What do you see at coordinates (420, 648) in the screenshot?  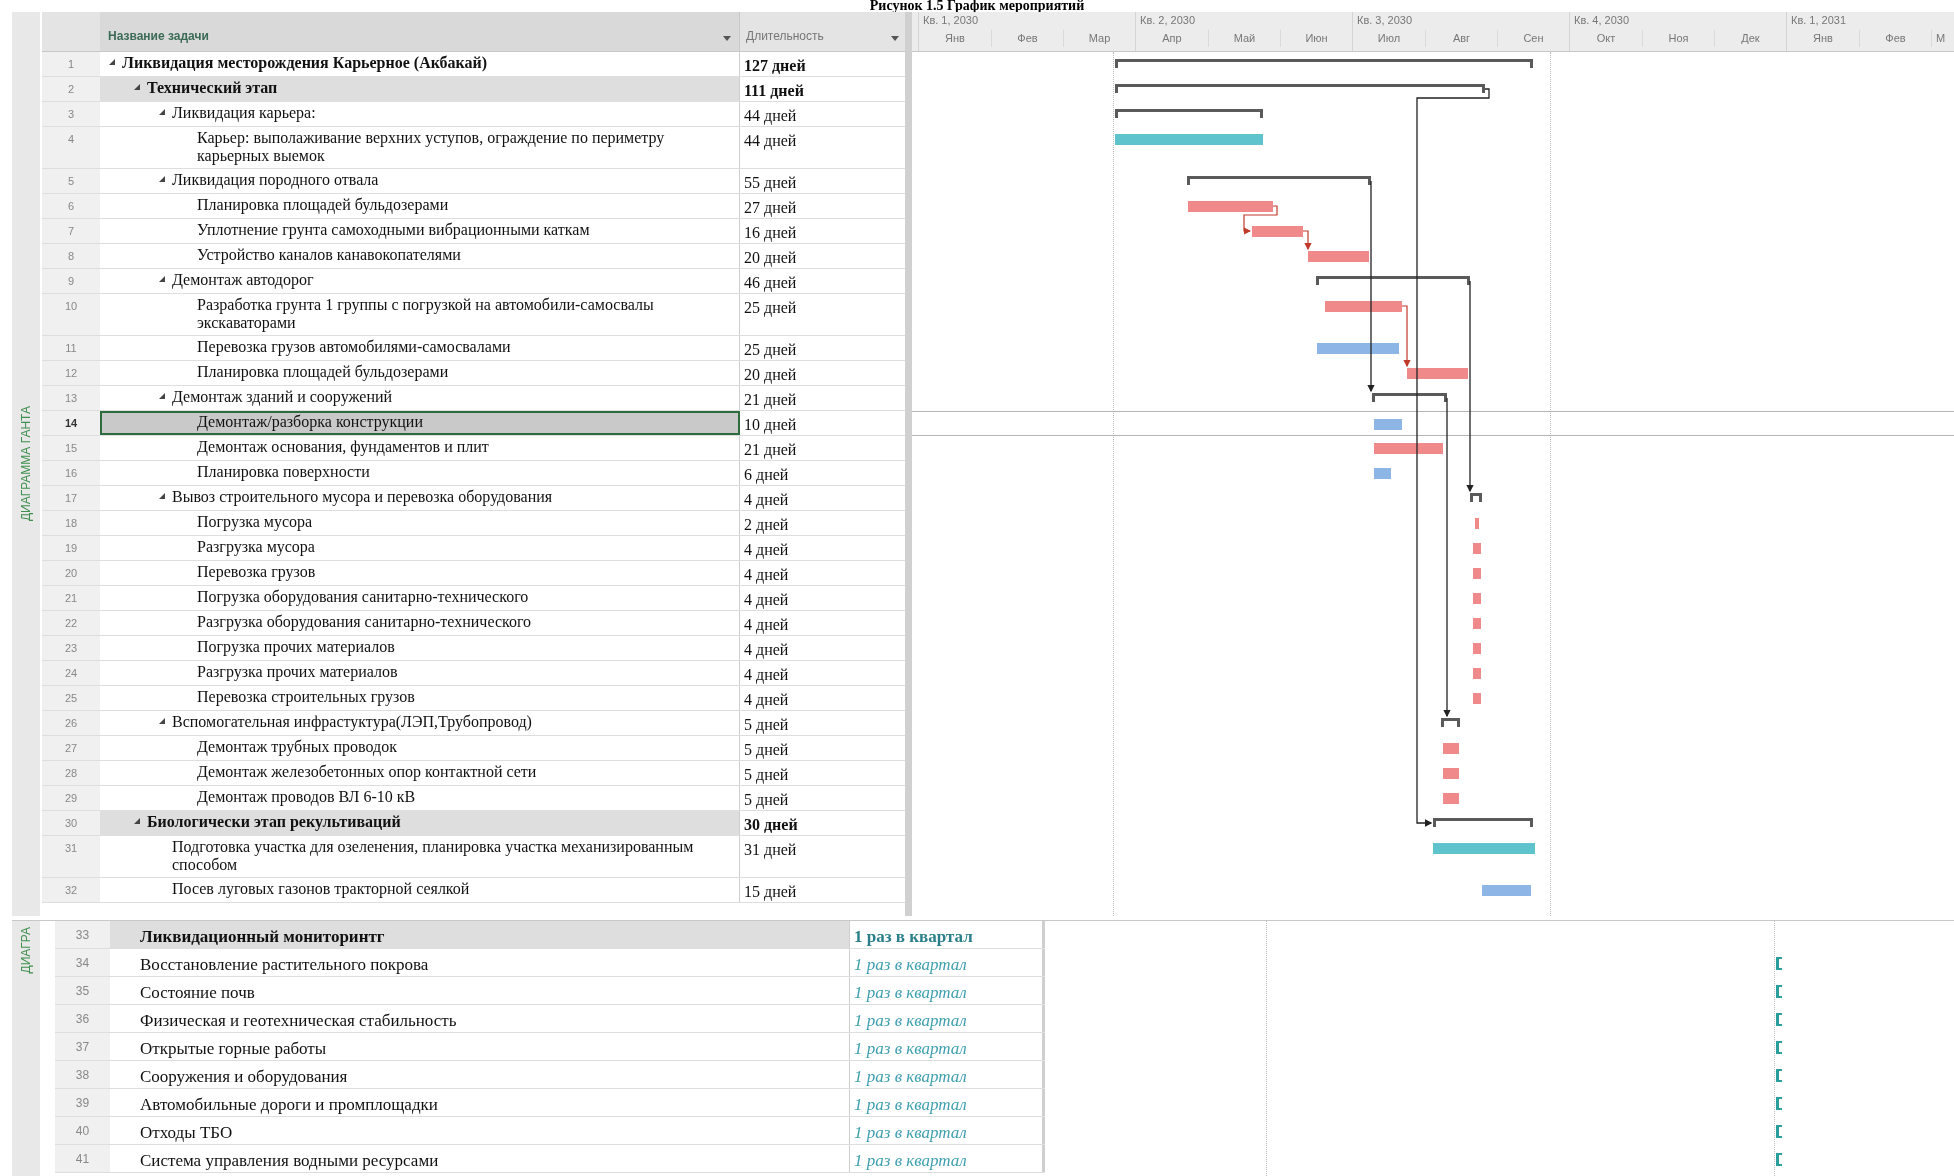 I see `task-name-cell: Погрузка прочих материалов` at bounding box center [420, 648].